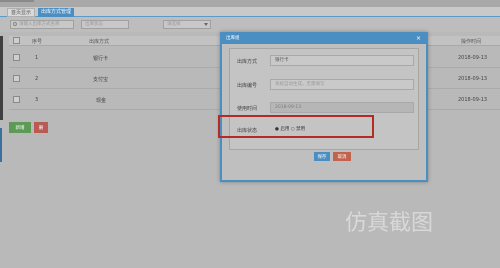  What do you see at coordinates (16, 40) in the screenshot?
I see `select-all-checkbox` at bounding box center [16, 40].